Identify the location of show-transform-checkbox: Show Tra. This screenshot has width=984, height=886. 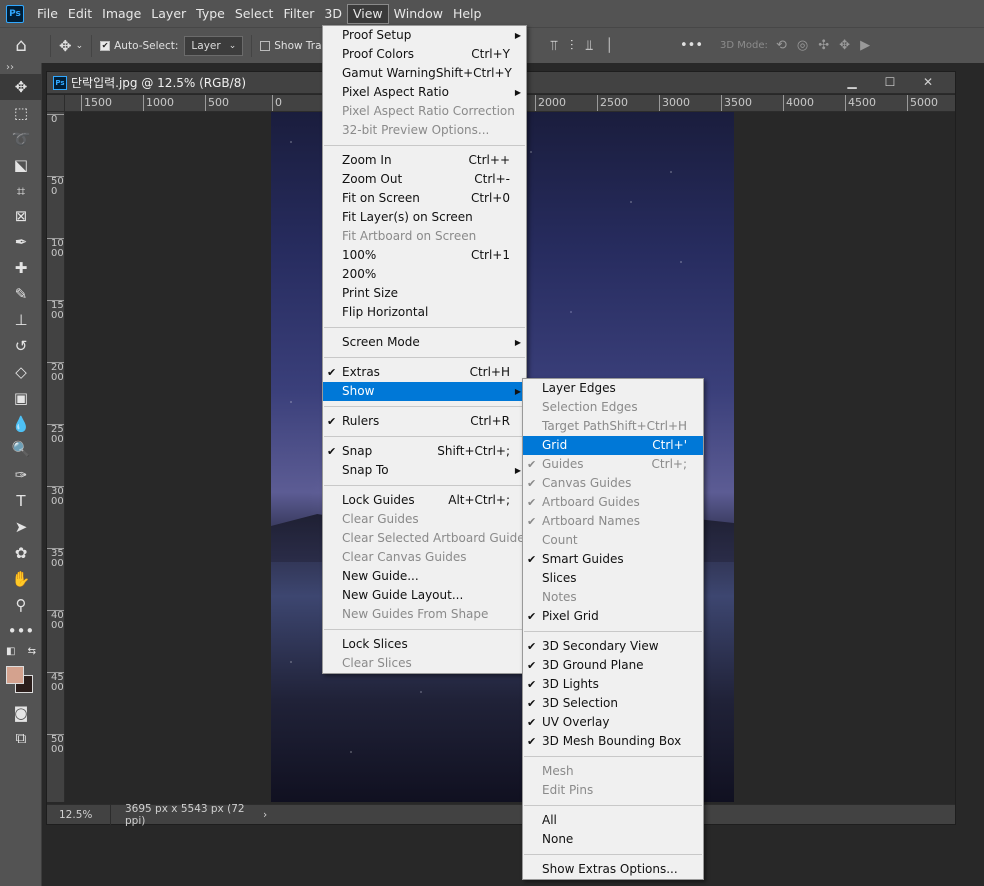
(291, 46).